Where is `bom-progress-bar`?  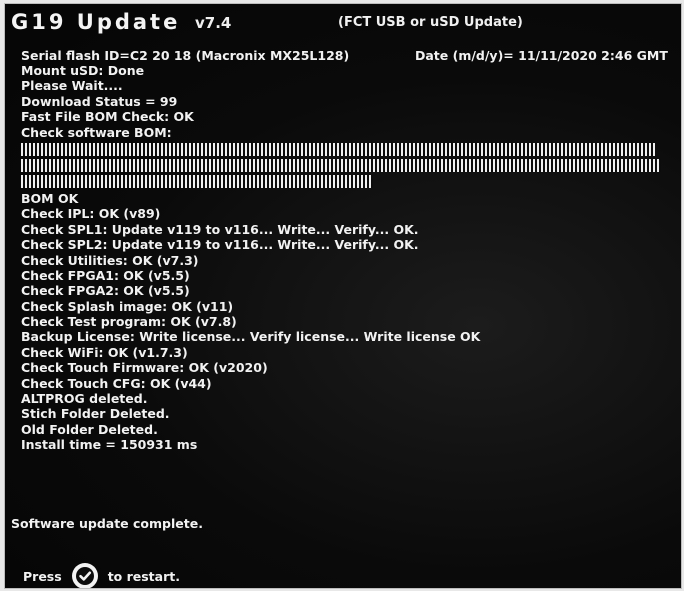
bom-progress-bar is located at coordinates (341, 165).